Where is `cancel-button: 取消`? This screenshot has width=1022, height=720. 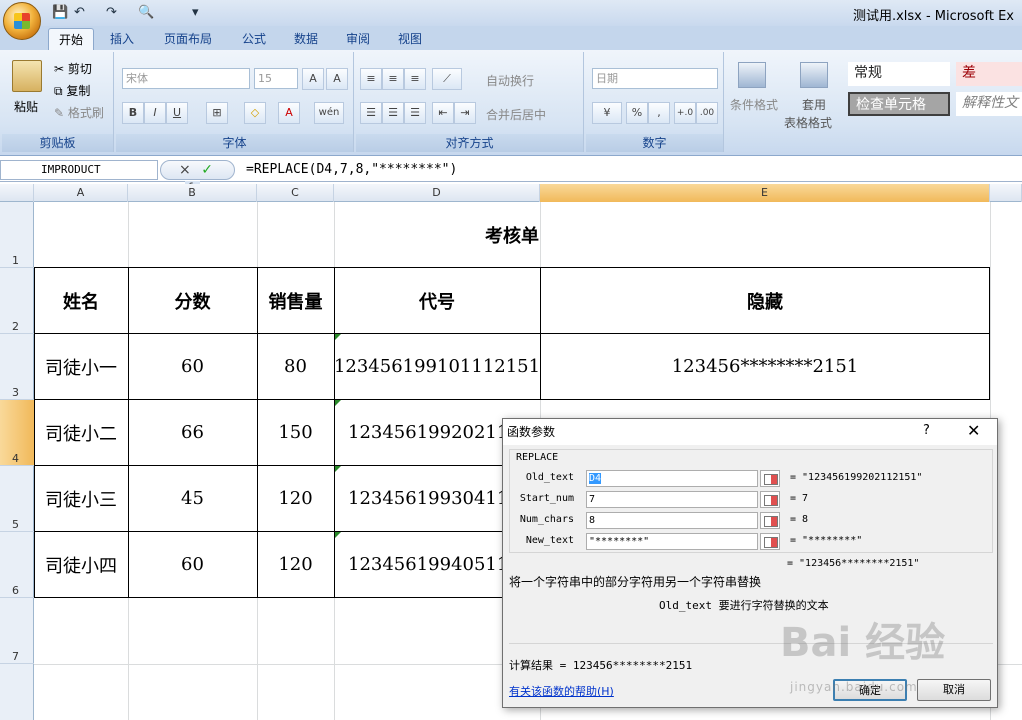
cancel-button: 取消 is located at coordinates (954, 690).